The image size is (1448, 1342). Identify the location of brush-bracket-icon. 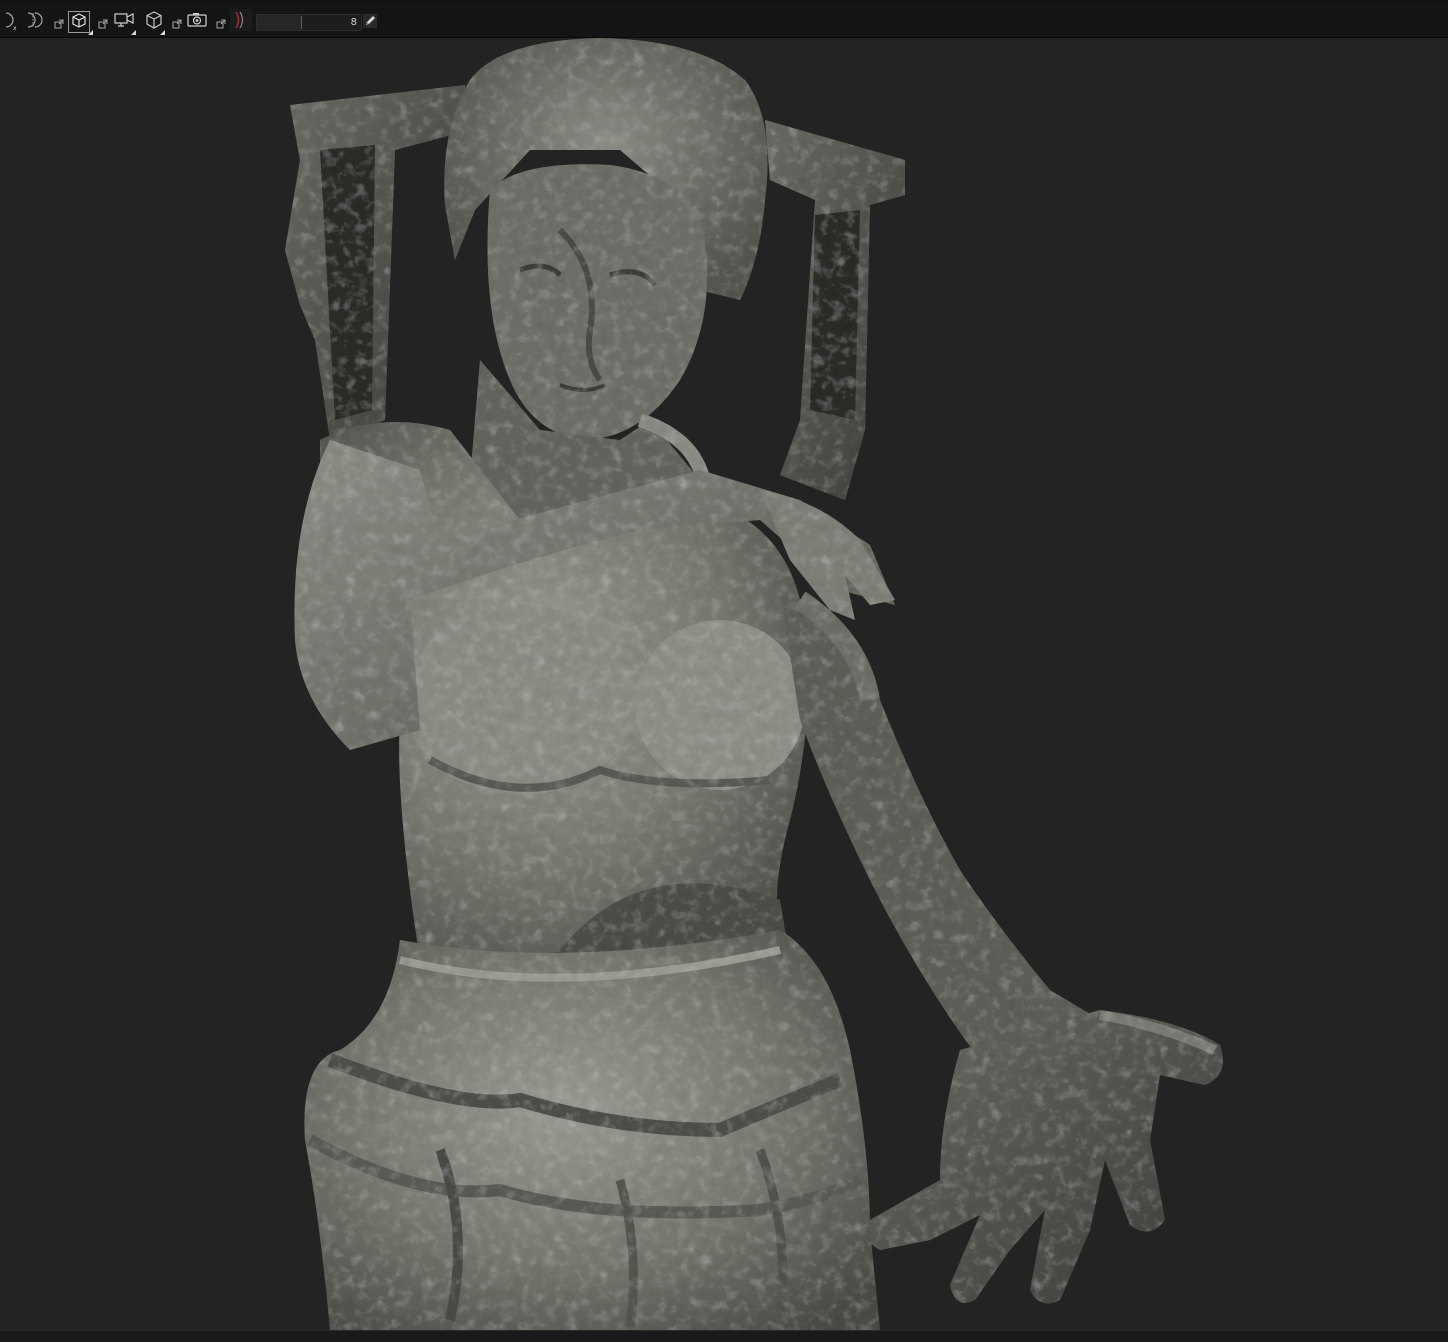
(241, 20).